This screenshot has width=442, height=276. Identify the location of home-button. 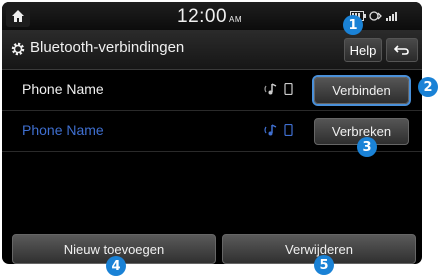
(18, 16).